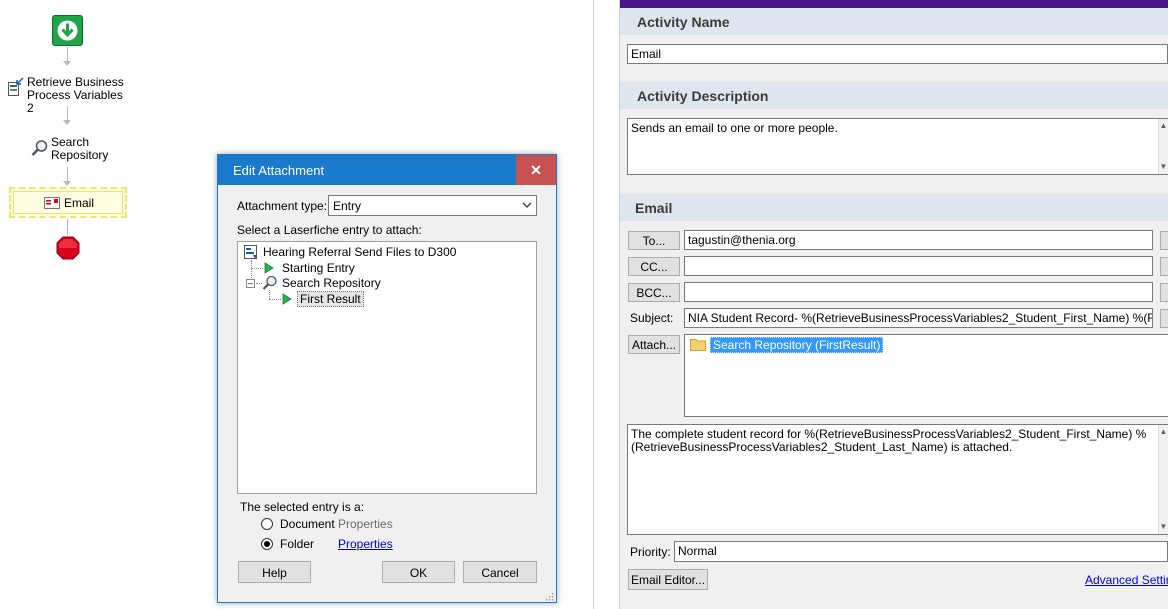  I want to click on selected-entry-label: The selected entry is a:, so click(302, 507).